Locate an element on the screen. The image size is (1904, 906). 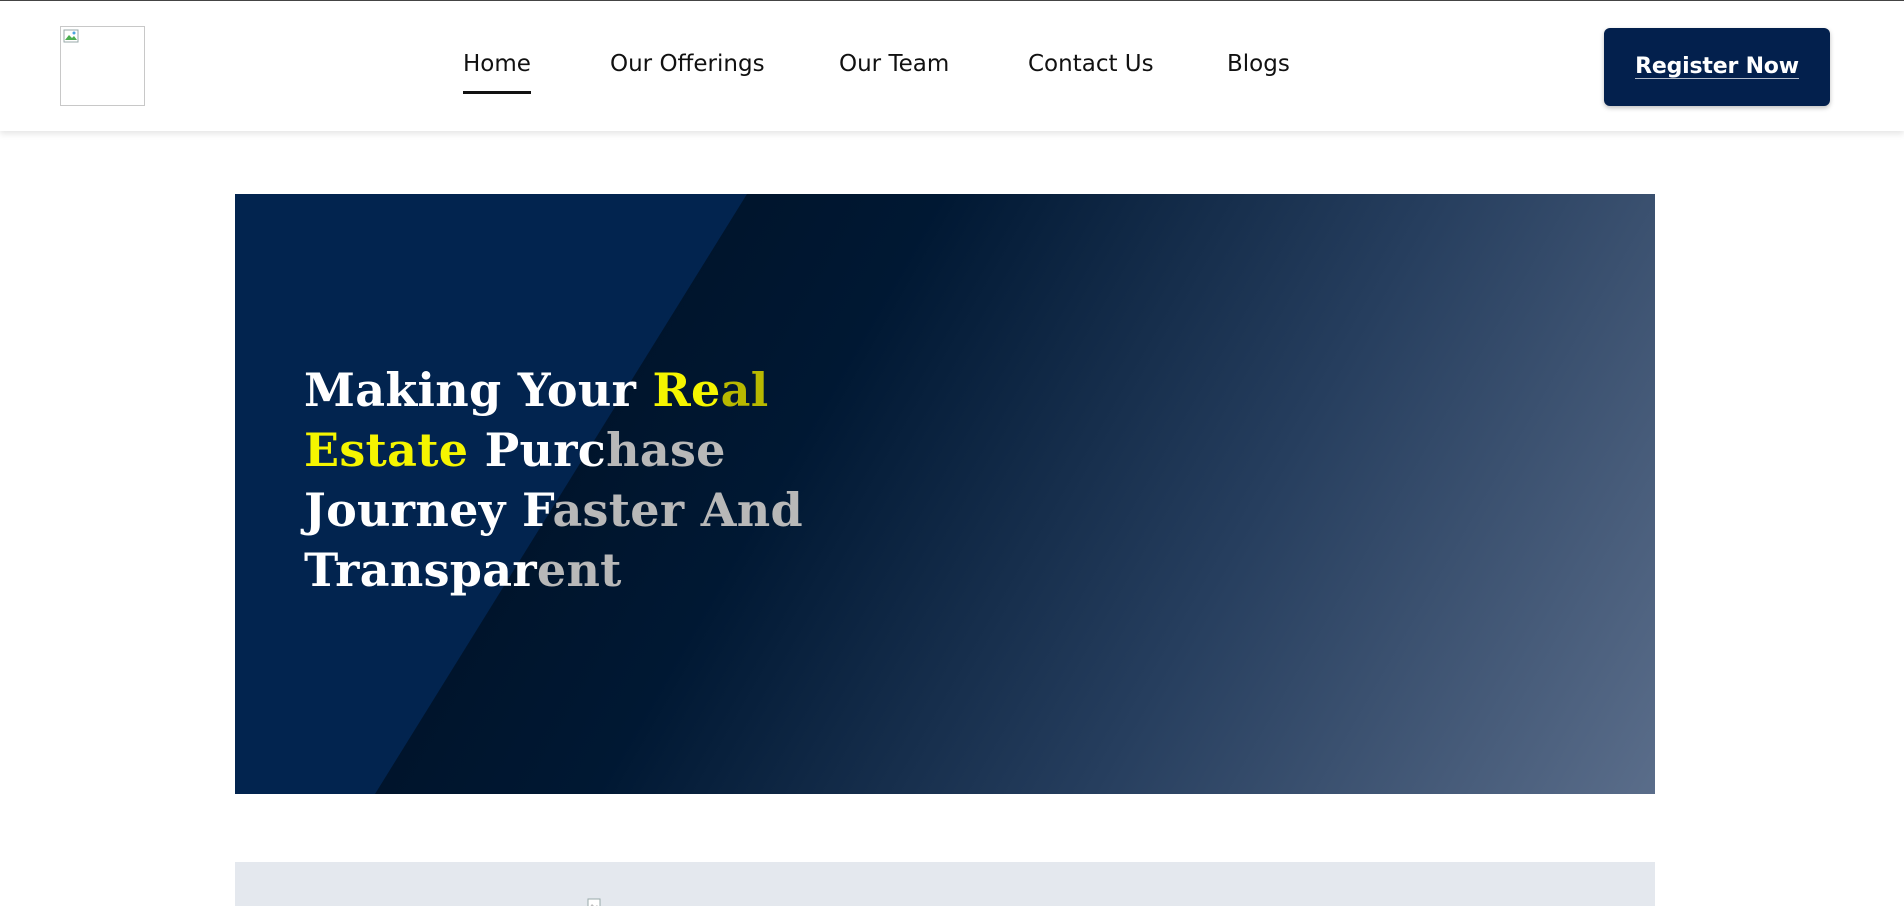
hero-title-highlight: al is located at coordinates (744, 390).